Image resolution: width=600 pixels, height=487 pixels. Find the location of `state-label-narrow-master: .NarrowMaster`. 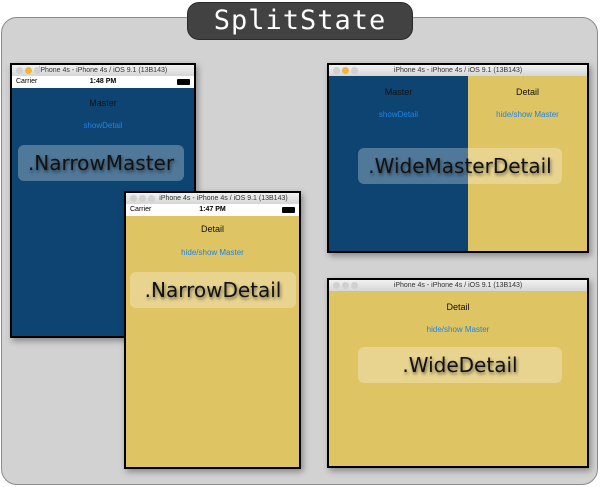

state-label-narrow-master: .NarrowMaster is located at coordinates (101, 163).